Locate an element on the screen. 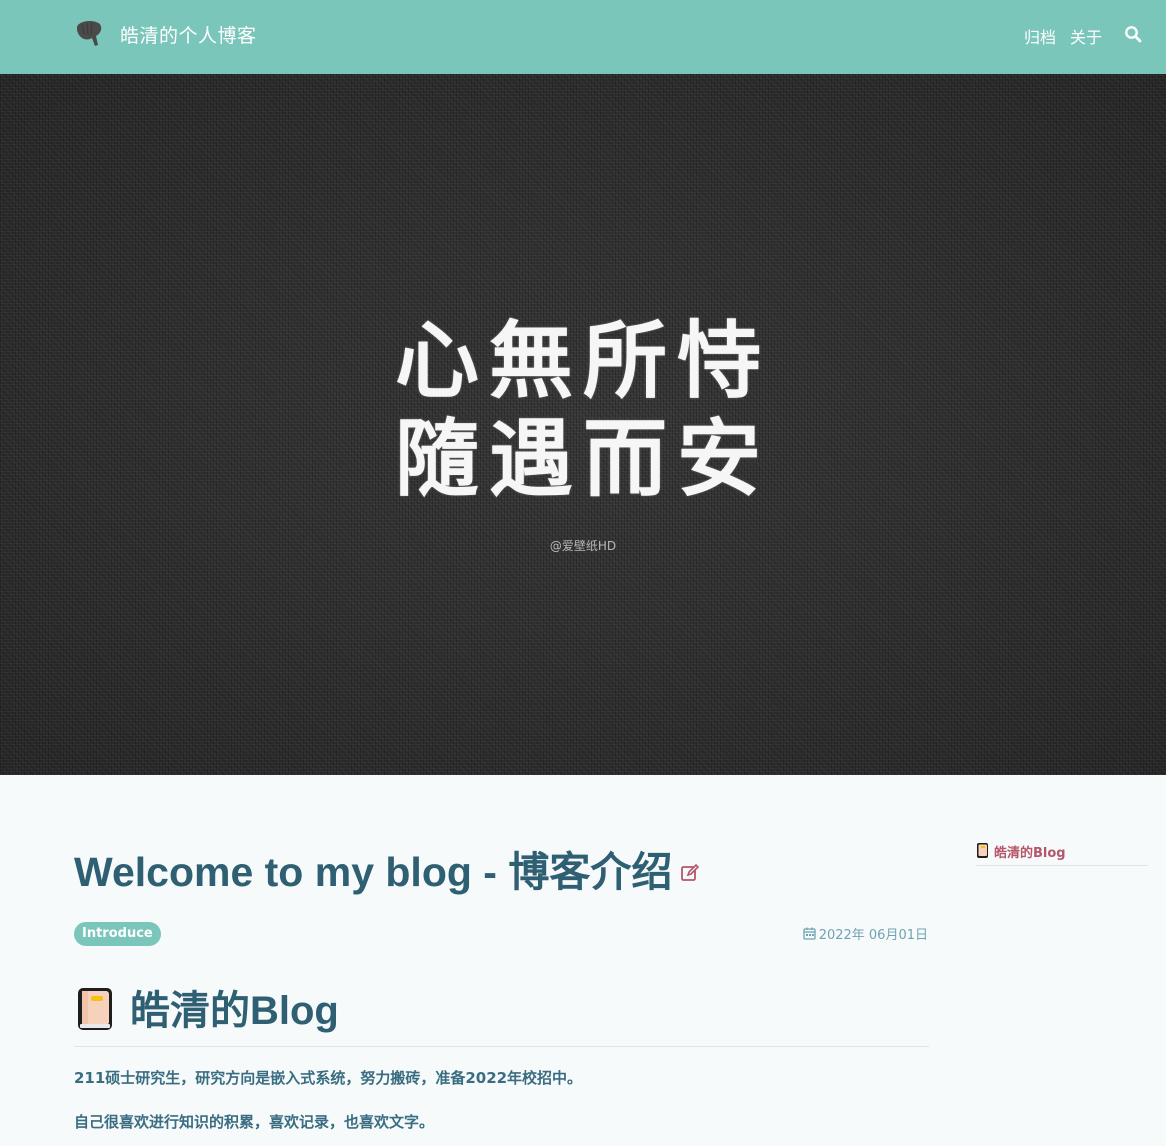 This screenshot has width=1166, height=1146. tag-badge-introduce: Introduce is located at coordinates (117, 934).